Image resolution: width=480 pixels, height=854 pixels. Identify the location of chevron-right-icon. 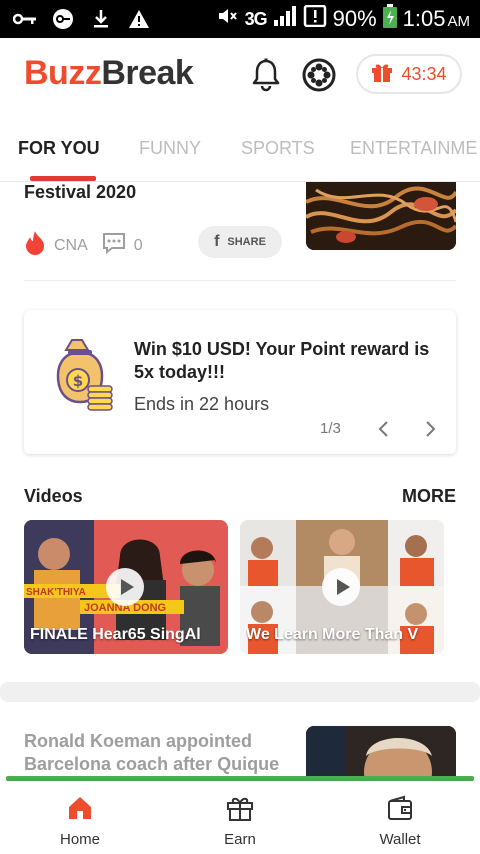
(430, 429).